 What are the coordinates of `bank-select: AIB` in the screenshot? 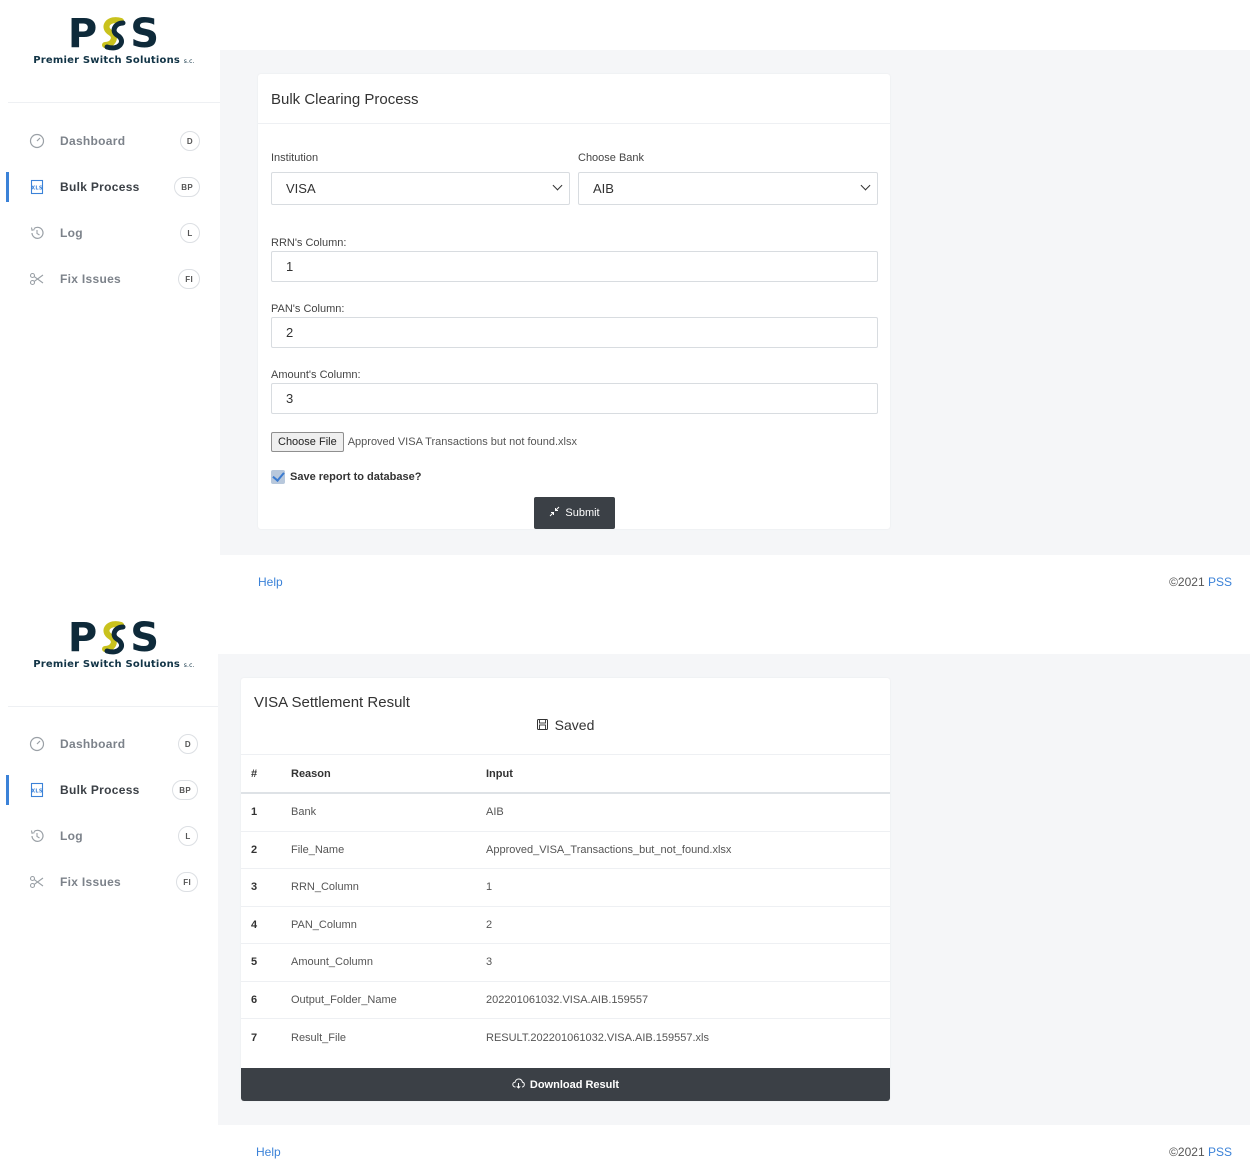 It's located at (728, 188).